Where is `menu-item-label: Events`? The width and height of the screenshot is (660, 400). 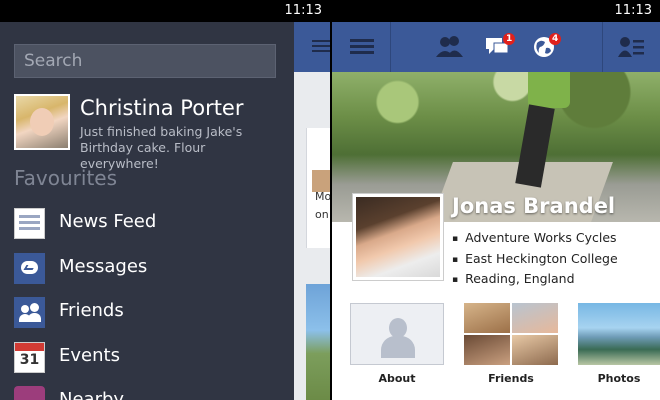 menu-item-label: Events is located at coordinates (89, 355).